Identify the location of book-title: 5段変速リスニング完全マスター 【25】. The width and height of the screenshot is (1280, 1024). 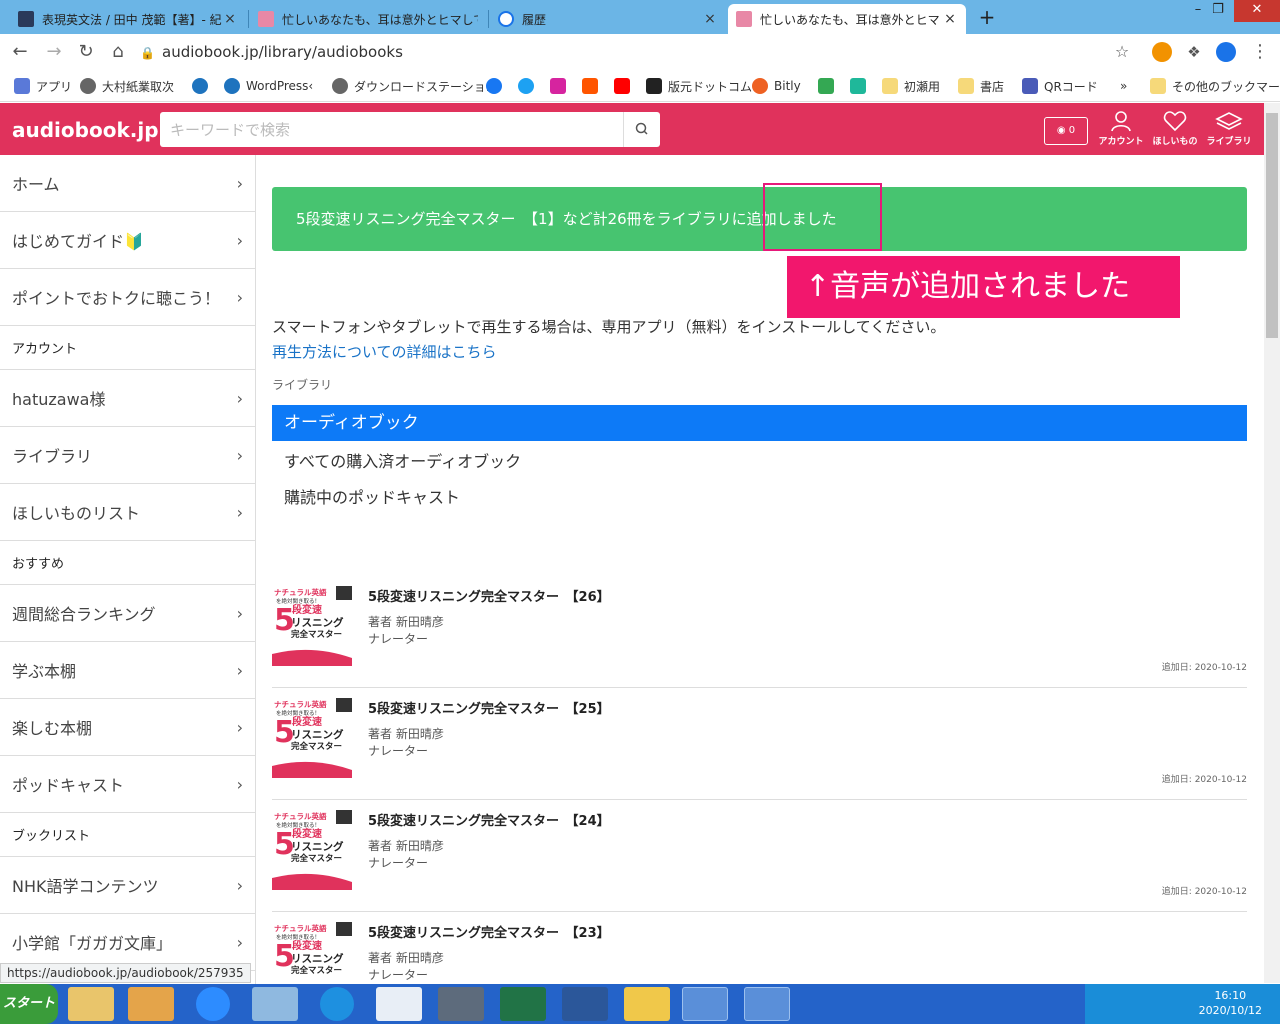
(489, 707).